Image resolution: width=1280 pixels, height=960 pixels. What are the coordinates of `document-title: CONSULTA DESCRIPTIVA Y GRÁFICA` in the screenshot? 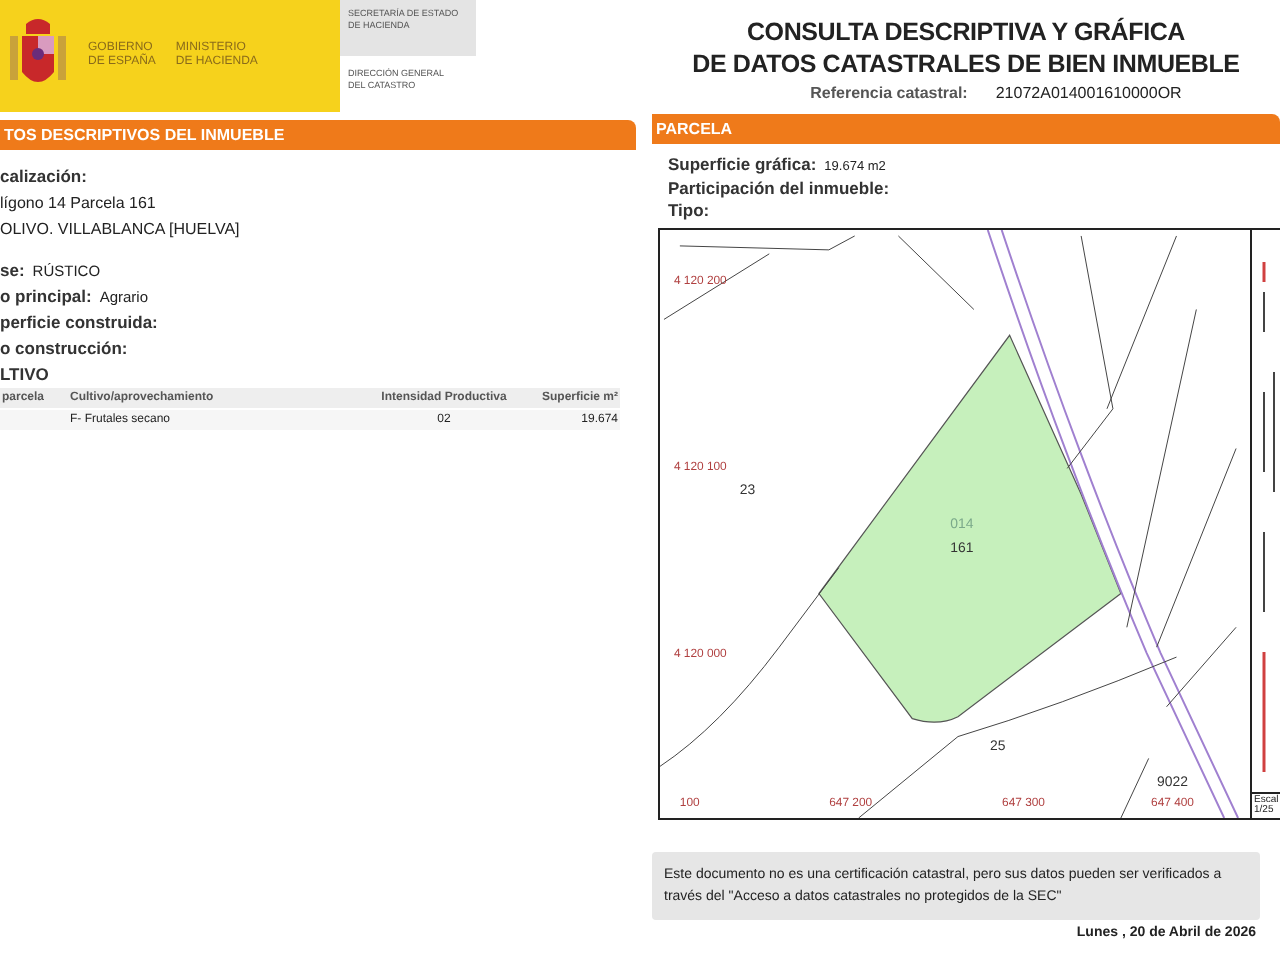 It's located at (965, 32).